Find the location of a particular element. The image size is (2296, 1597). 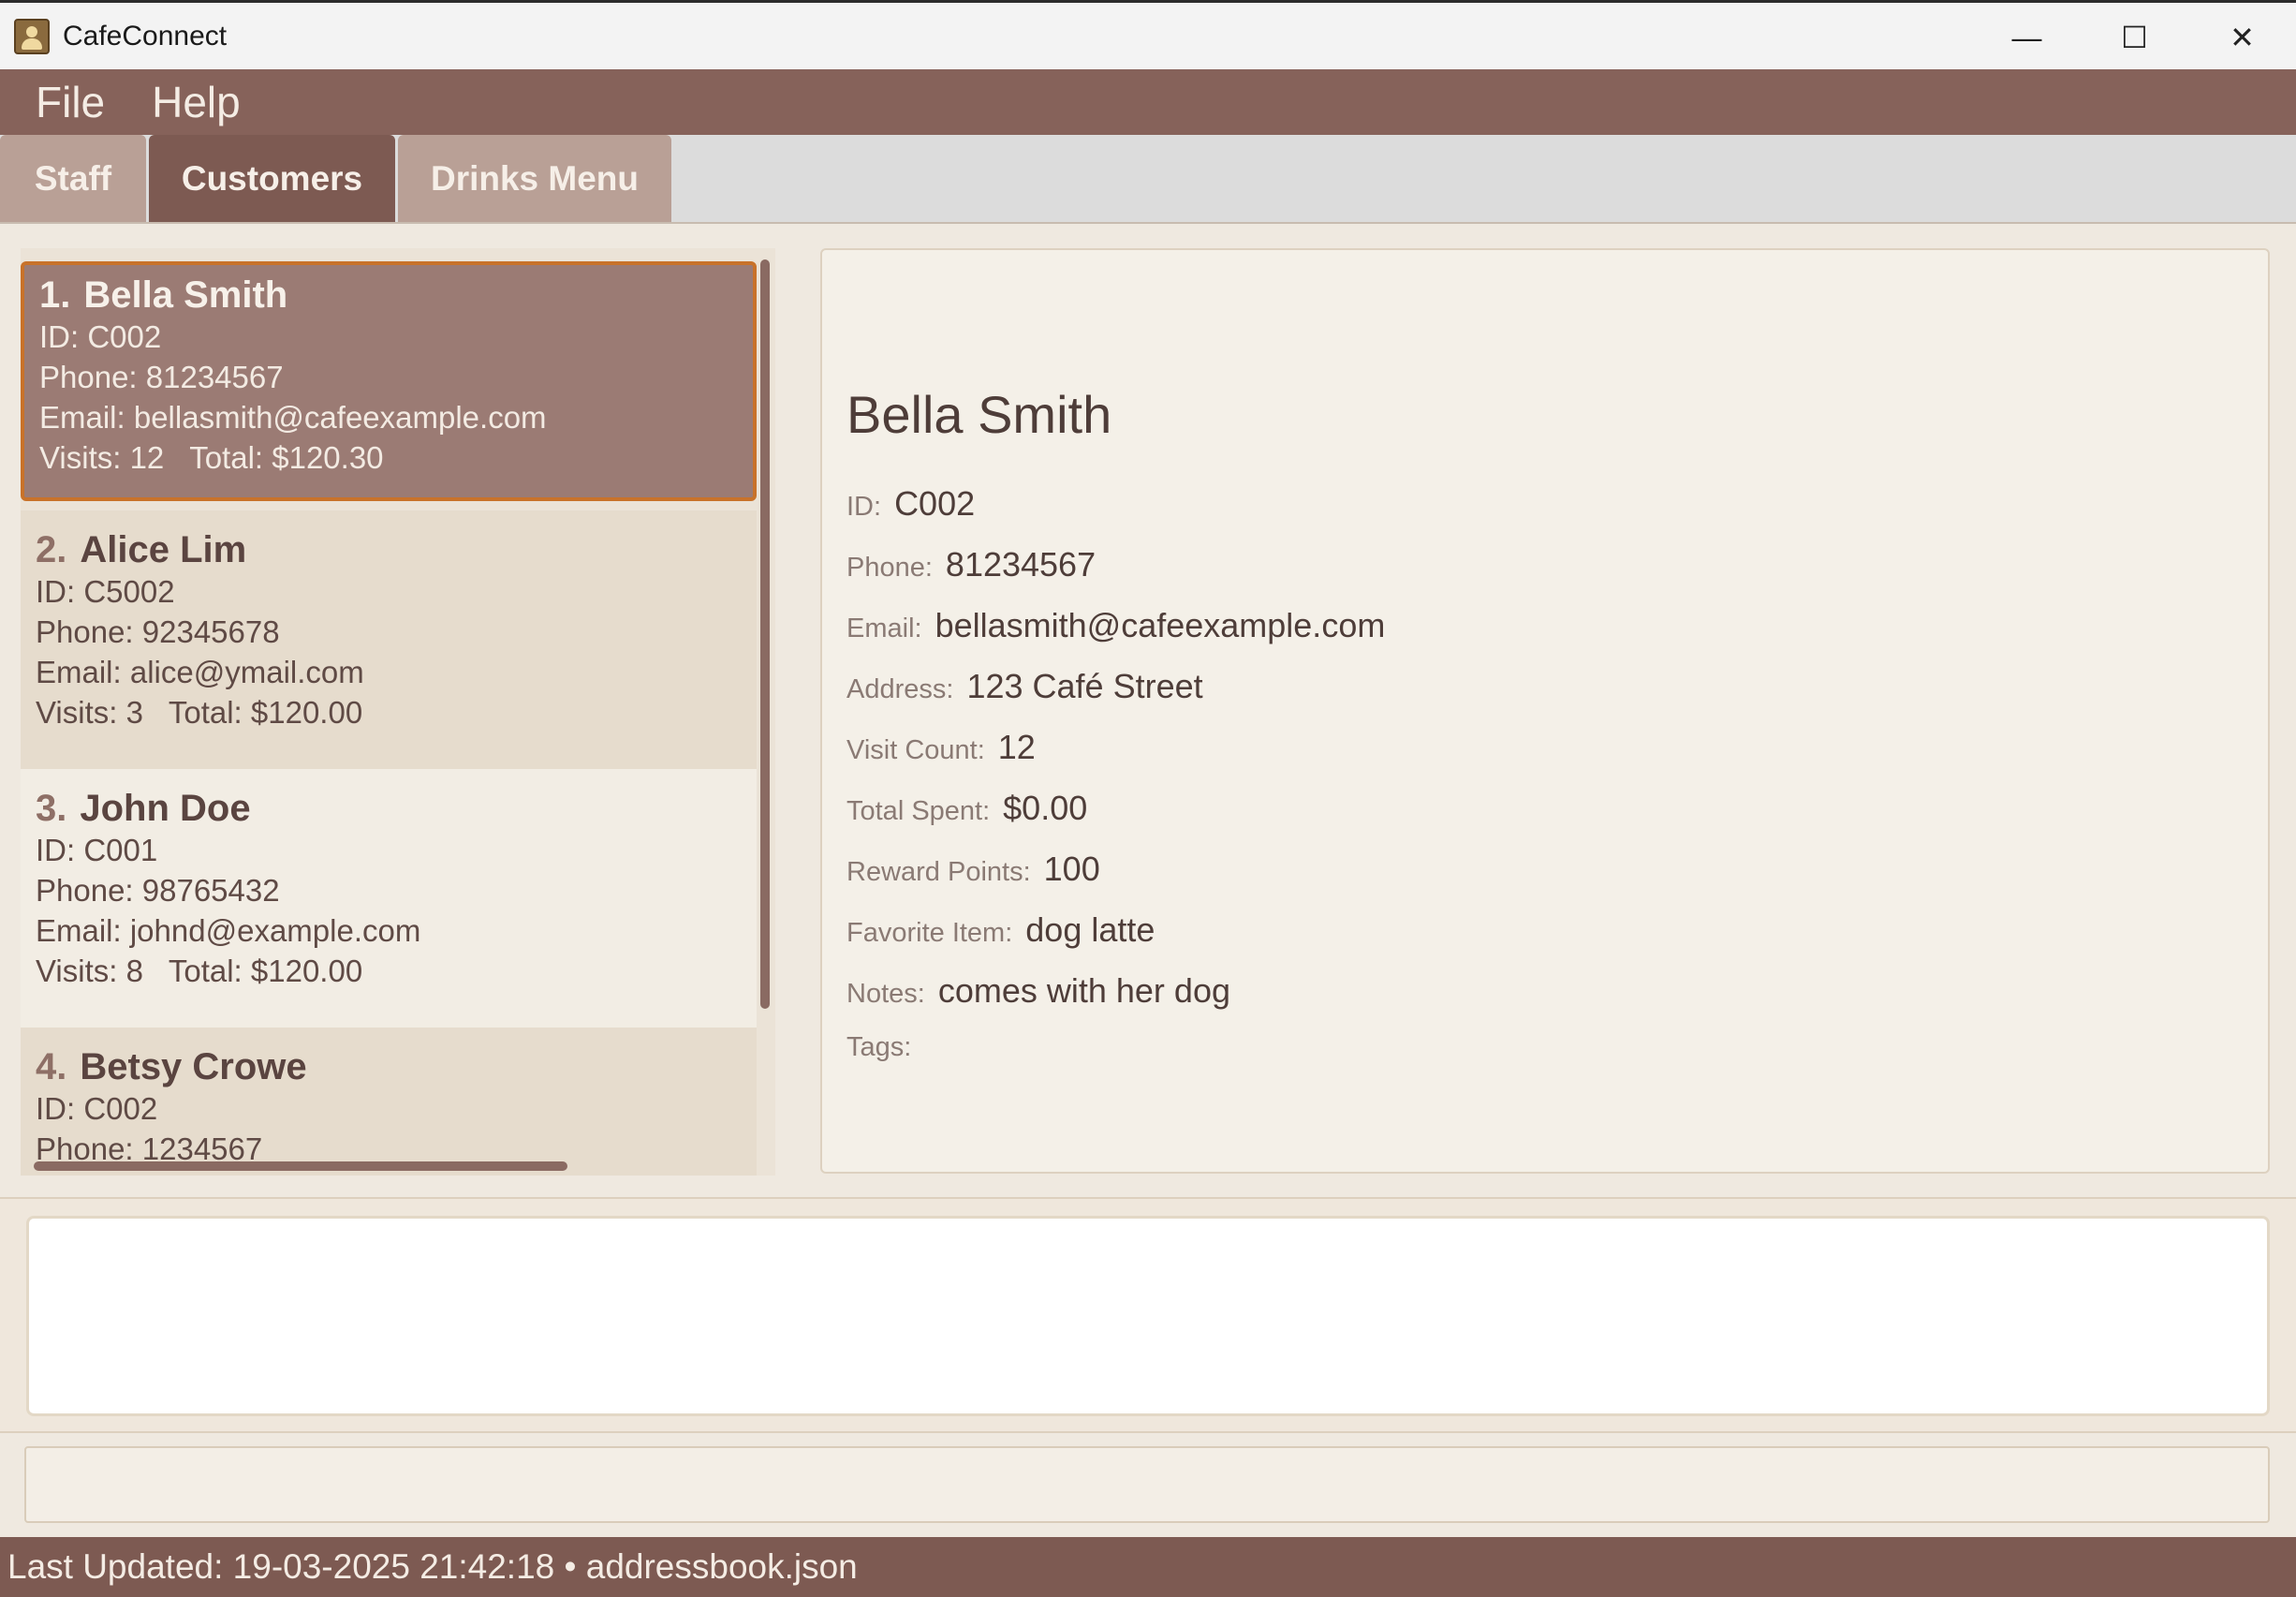

field-value: C002 is located at coordinates (935, 503).